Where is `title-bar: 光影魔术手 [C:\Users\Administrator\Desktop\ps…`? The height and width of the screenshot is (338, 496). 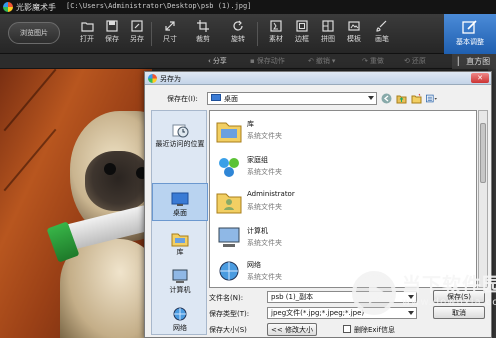
title-bar: 光影魔术手 [C:\Users\Administrator\Desktop\ps… is located at coordinates (248, 7).